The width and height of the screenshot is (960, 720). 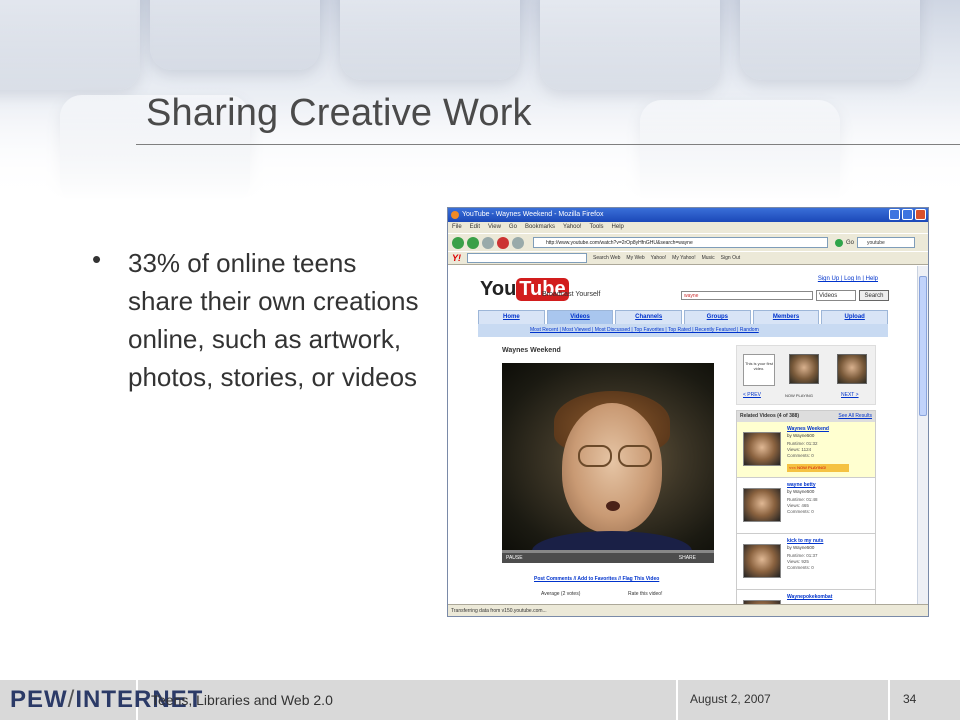 What do you see at coordinates (687, 558) in the screenshot?
I see `share-button: SHARE` at bounding box center [687, 558].